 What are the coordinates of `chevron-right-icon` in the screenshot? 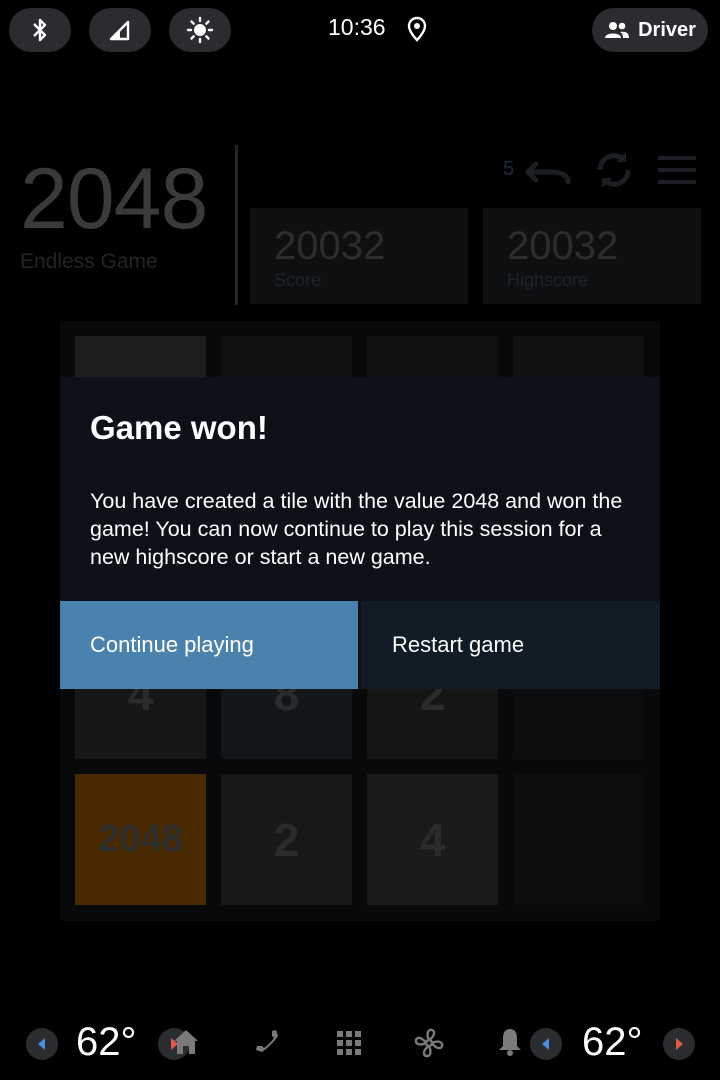 It's located at (679, 1044).